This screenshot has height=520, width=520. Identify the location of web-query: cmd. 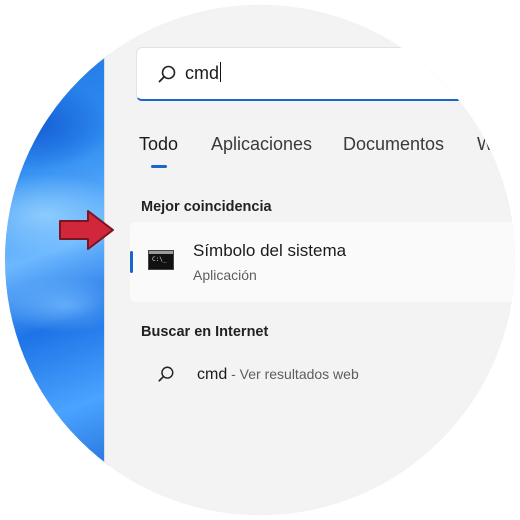
(212, 374).